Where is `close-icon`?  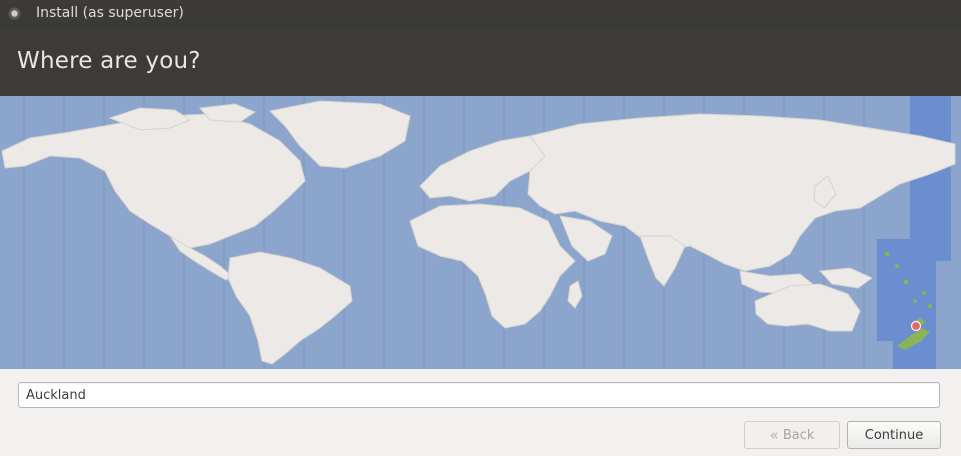
close-icon is located at coordinates (14, 13).